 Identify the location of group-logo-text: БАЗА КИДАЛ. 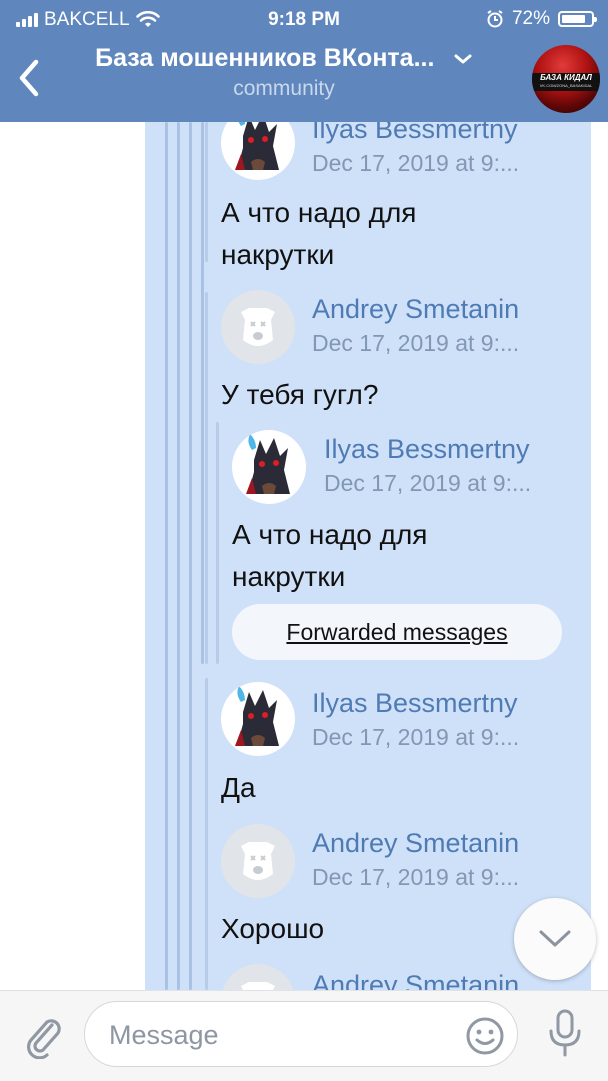
(566, 77).